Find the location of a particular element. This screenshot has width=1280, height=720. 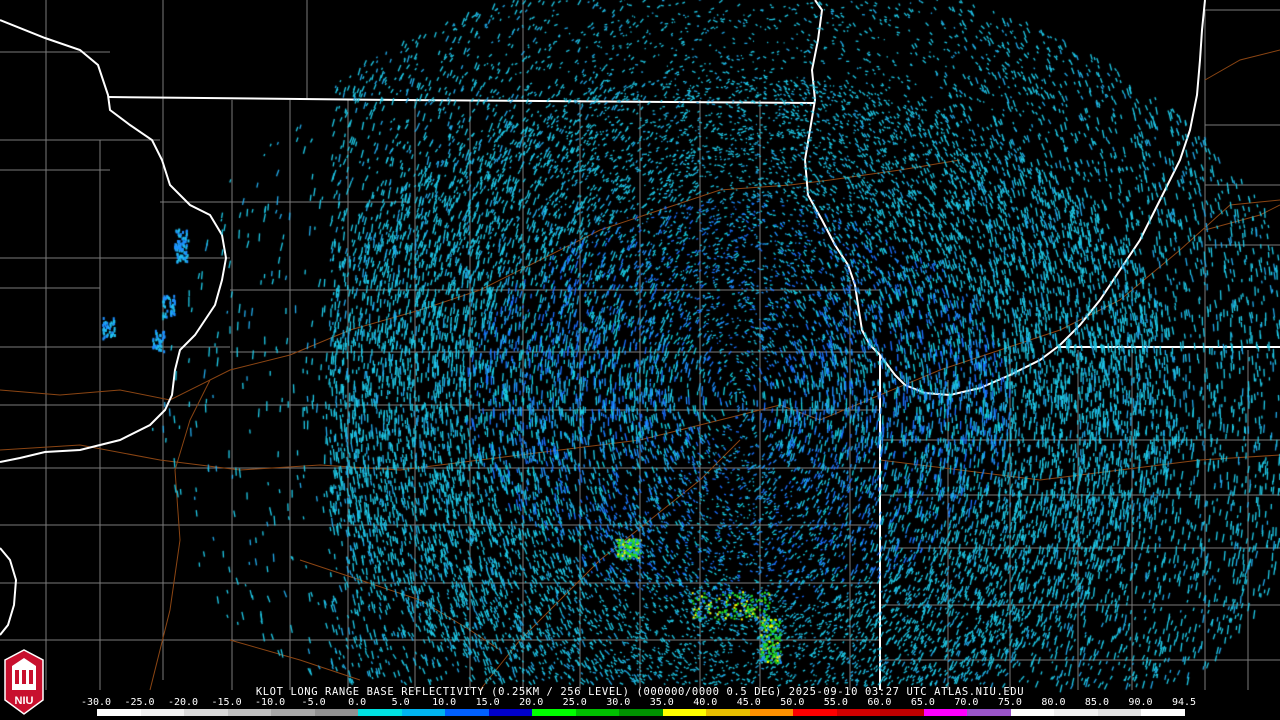

colorbar-label: 80.0 is located at coordinates (1053, 702).